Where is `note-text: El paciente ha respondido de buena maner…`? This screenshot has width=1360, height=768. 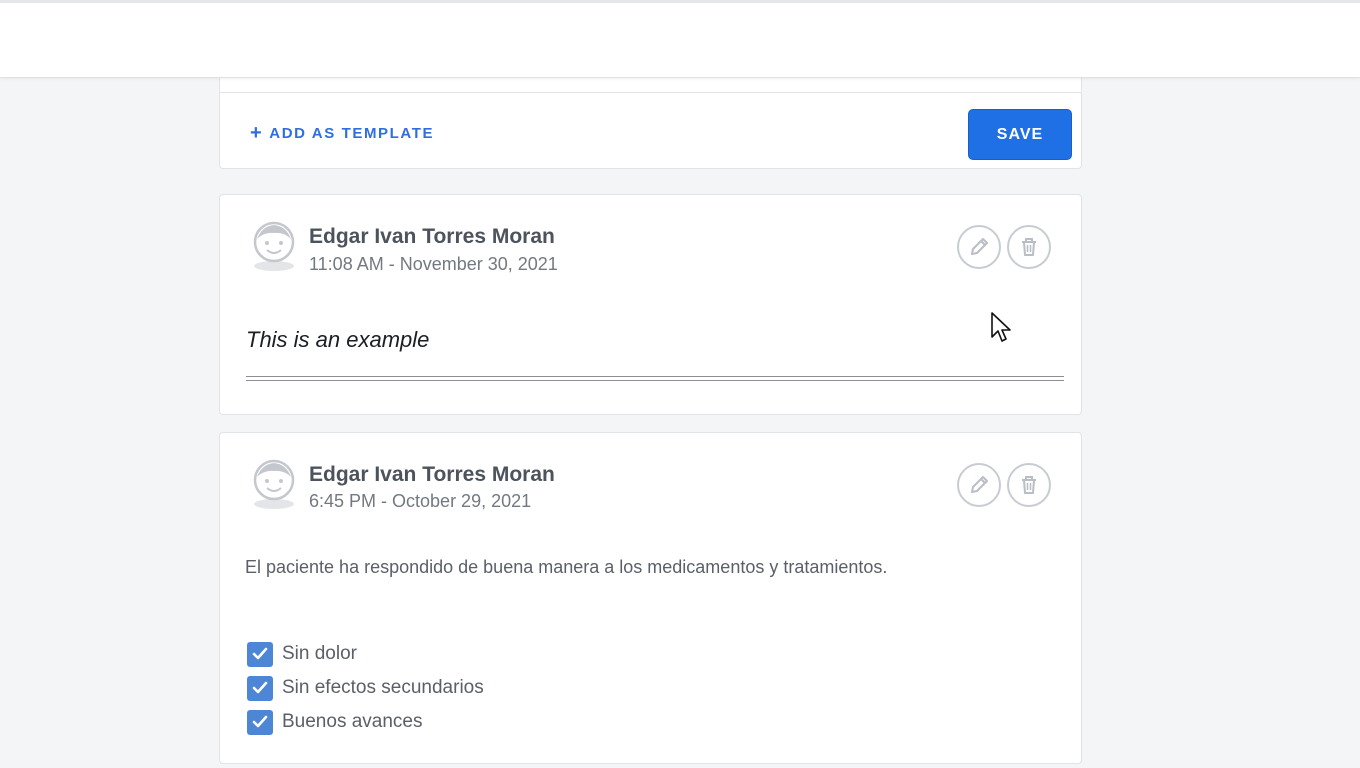
note-text: El paciente ha respondido de buena maner… is located at coordinates (566, 567).